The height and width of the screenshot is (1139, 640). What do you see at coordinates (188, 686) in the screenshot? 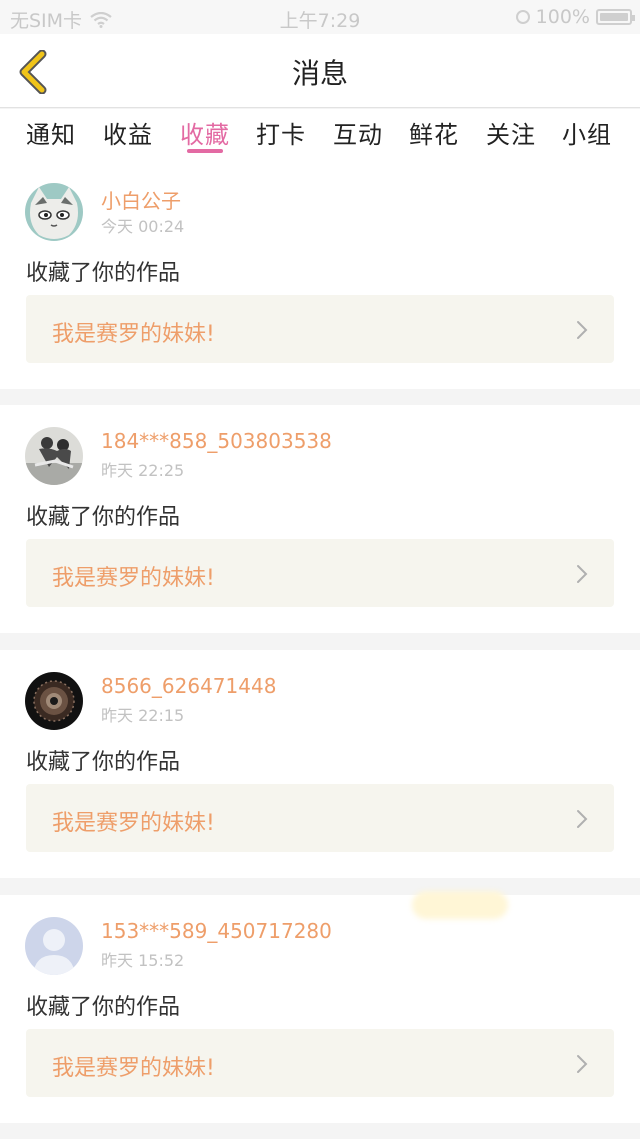
I see `username: 8566_626471448` at bounding box center [188, 686].